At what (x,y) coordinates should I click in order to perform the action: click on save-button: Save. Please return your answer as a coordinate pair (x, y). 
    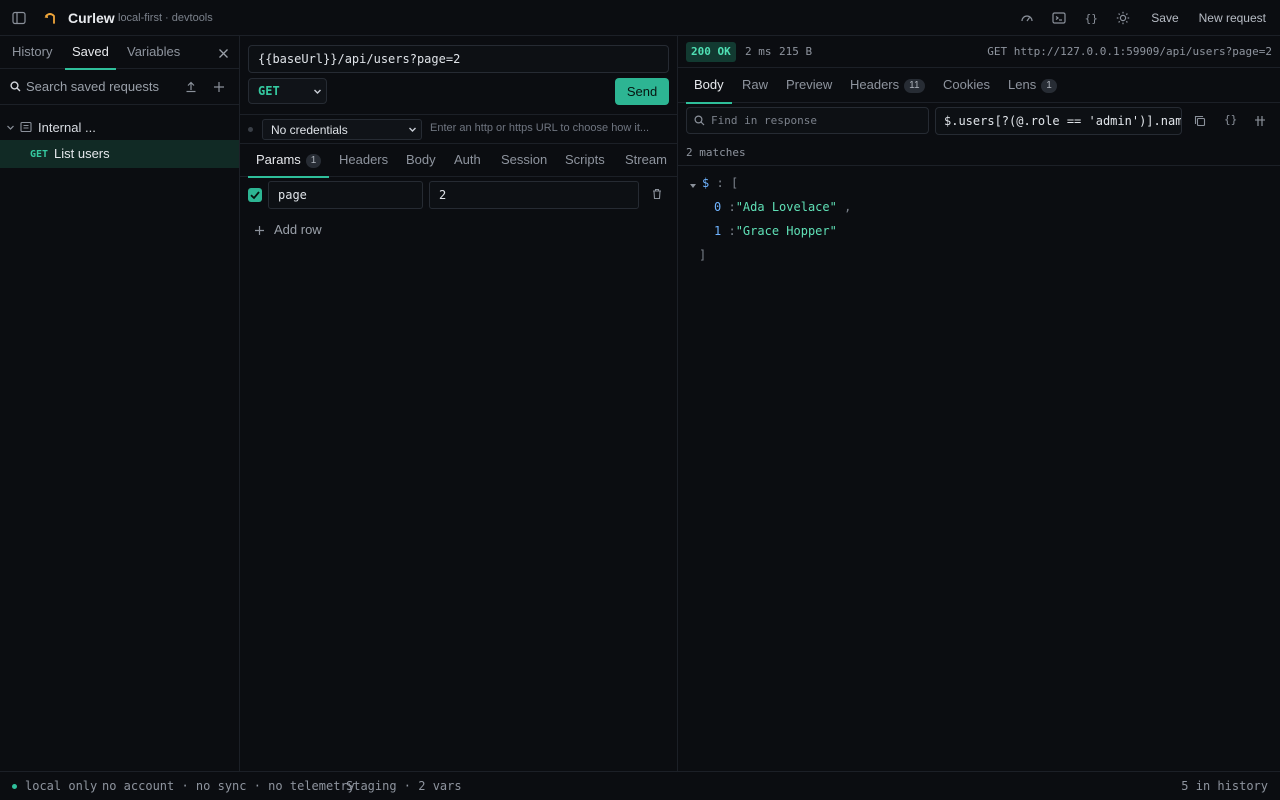
    Looking at the image, I should click on (1164, 18).